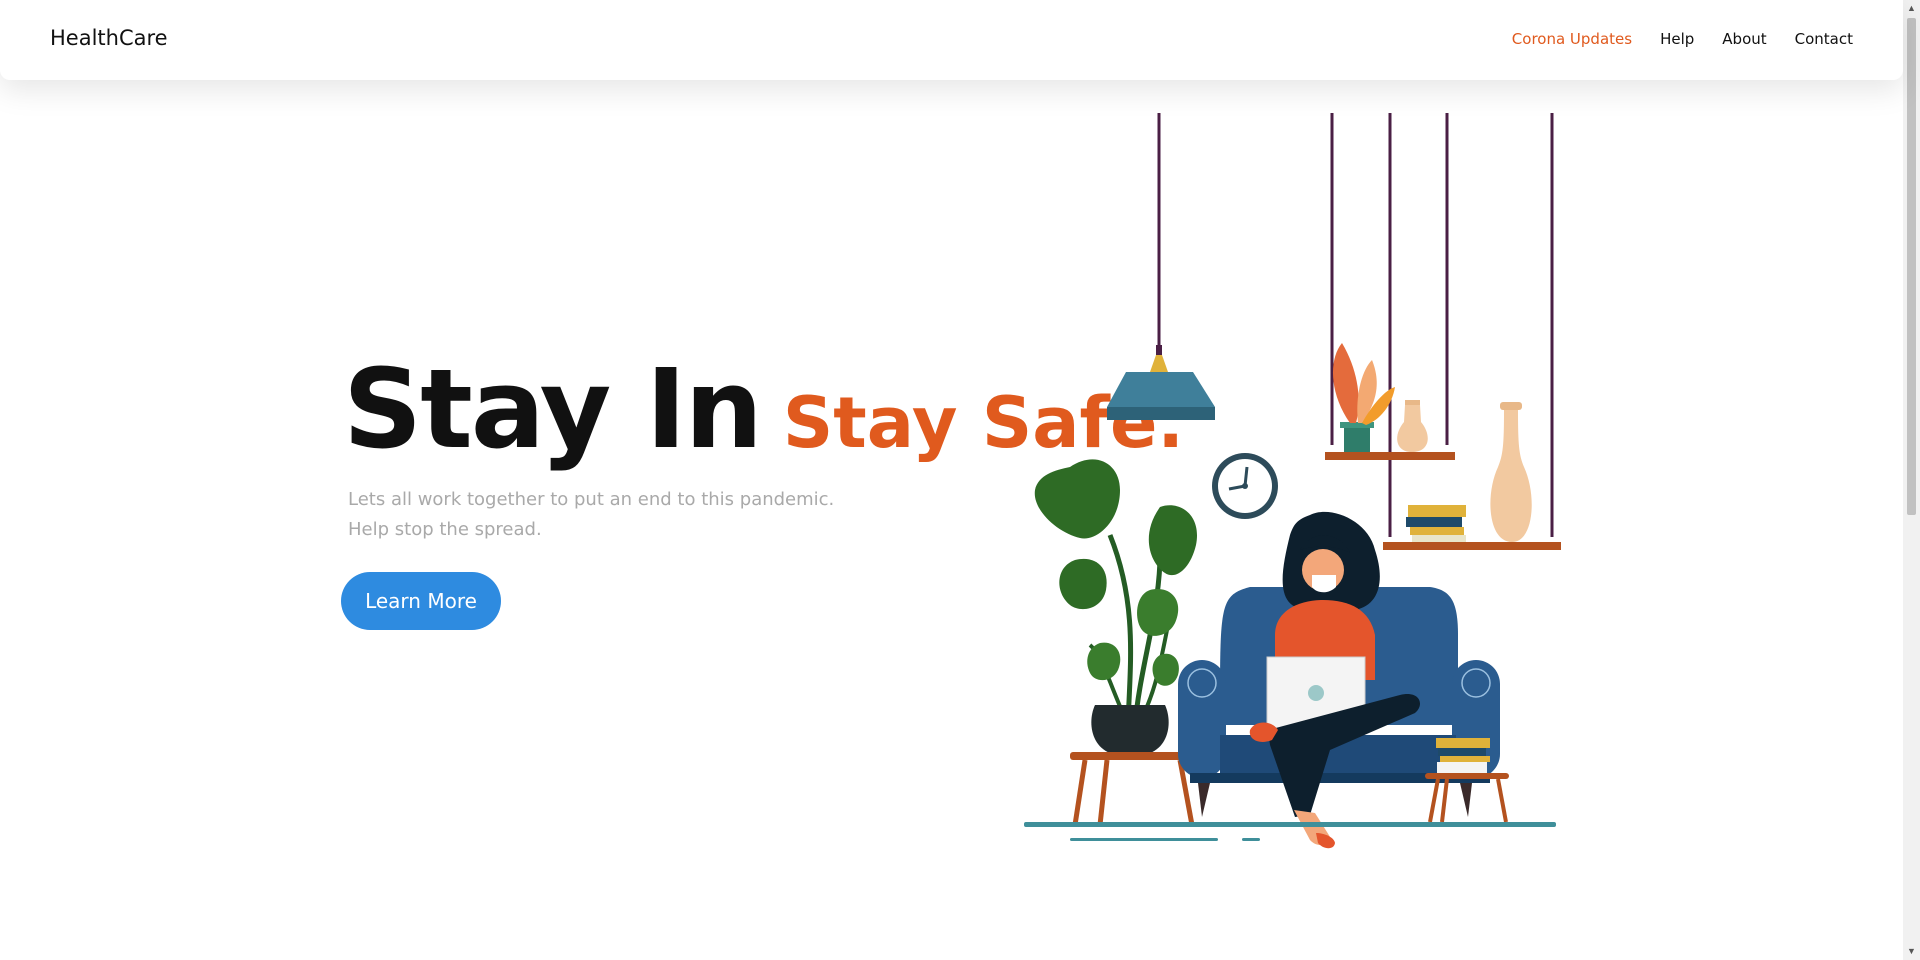  What do you see at coordinates (1911, 266) in the screenshot?
I see `scroll-thumb` at bounding box center [1911, 266].